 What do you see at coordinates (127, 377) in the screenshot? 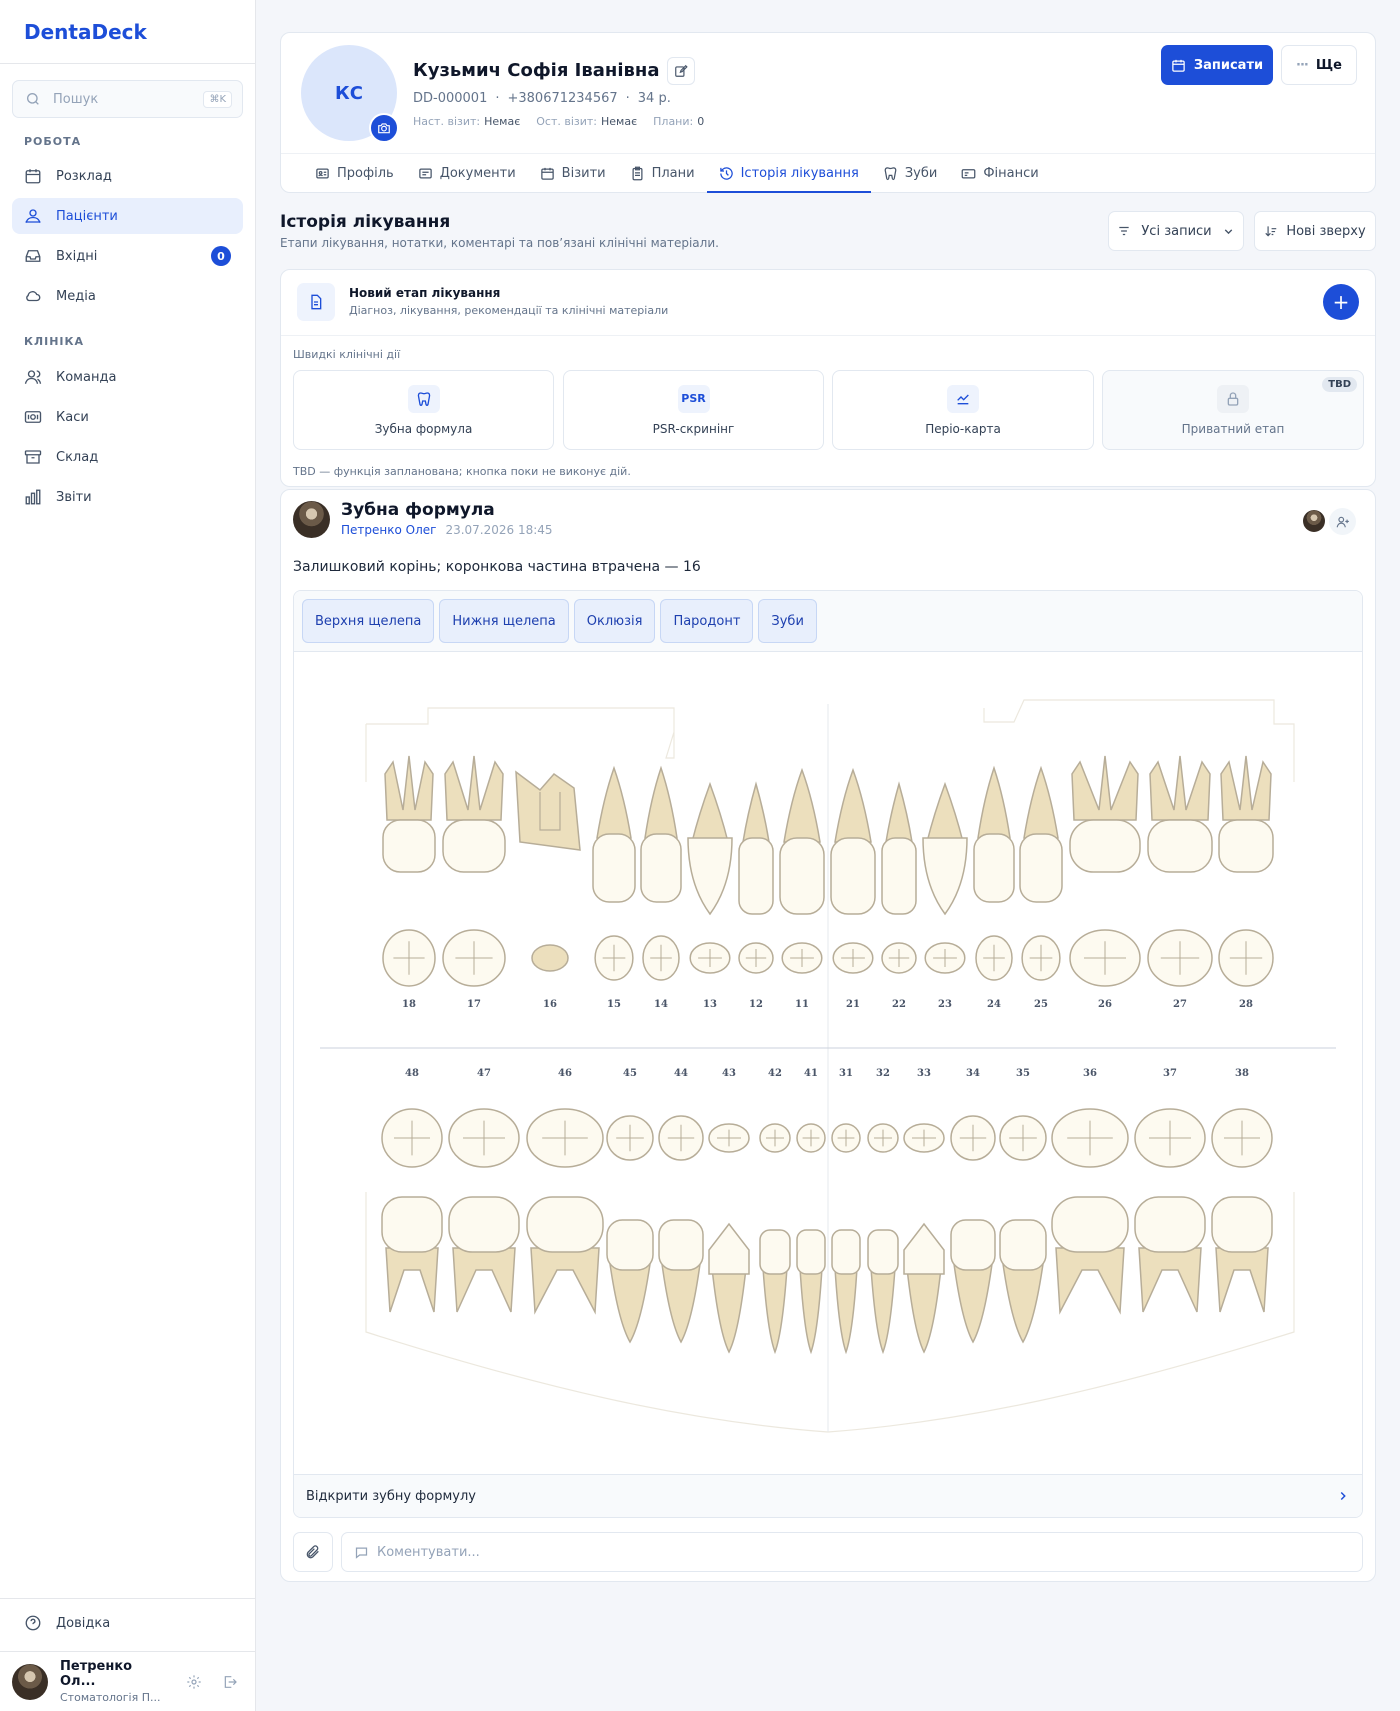
I see `sidebar-item-team: Команда` at bounding box center [127, 377].